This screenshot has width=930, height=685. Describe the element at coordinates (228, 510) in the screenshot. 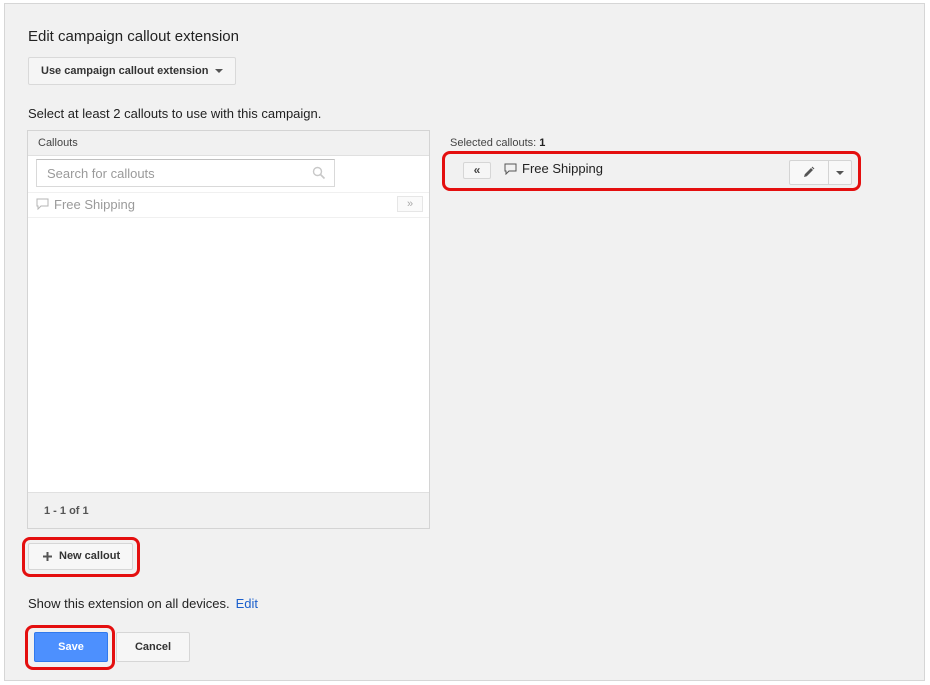

I see `pagination-text: 1 - 1 of 1` at that location.